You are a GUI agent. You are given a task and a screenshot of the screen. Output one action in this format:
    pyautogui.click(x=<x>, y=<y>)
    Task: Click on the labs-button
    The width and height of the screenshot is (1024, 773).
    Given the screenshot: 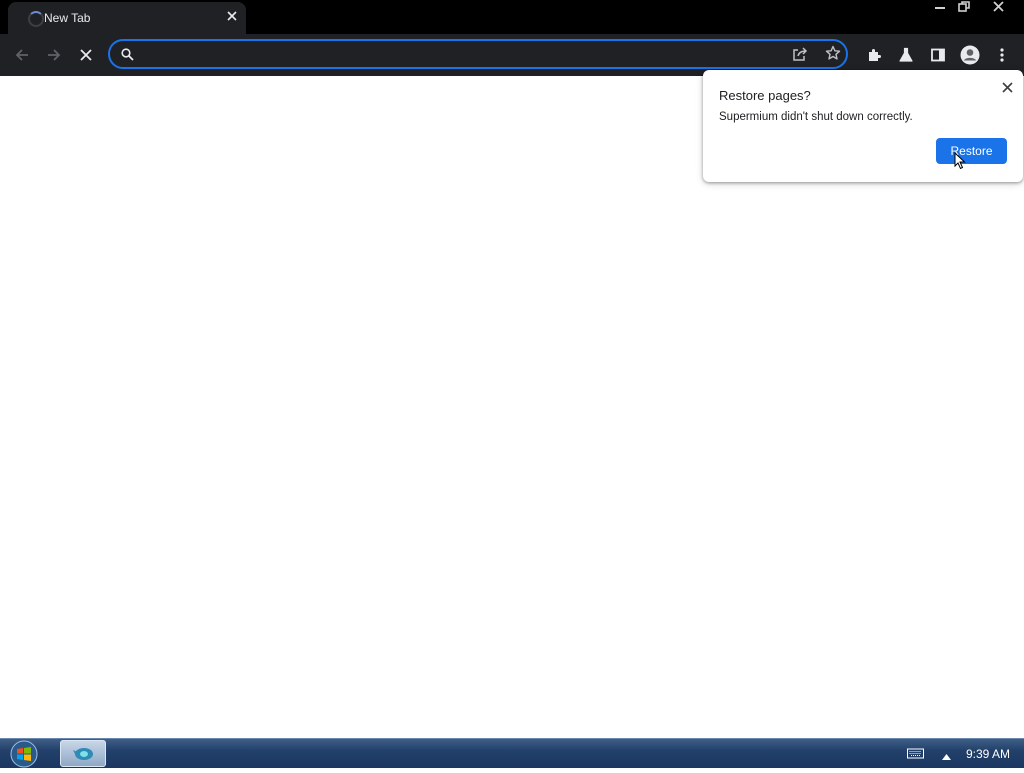 What is the action you would take?
    pyautogui.click(x=906, y=55)
    